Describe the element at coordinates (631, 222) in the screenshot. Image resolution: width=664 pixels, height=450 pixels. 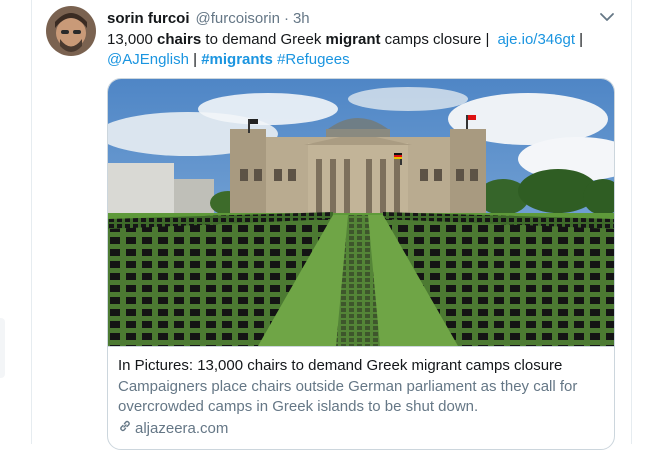
I see `timeline-right-border` at that location.